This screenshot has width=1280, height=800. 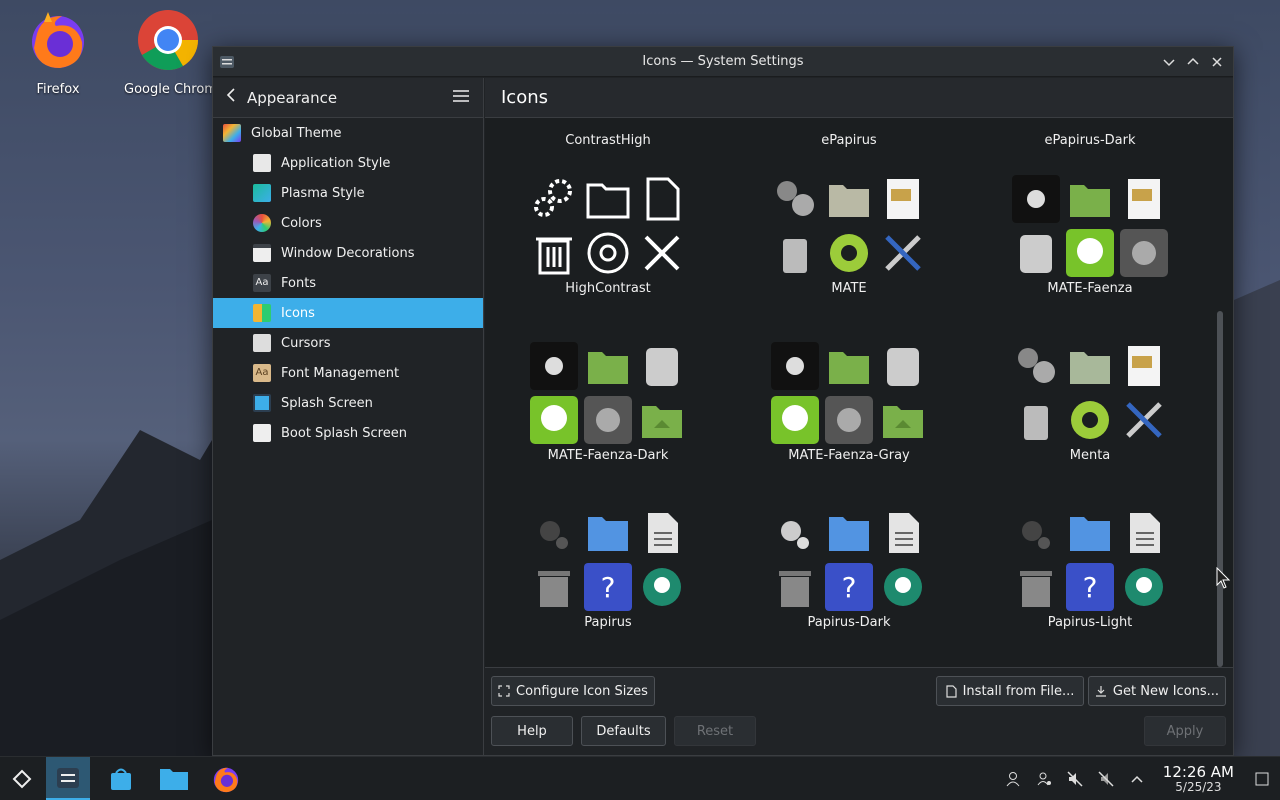 I want to click on sidebar-item-label: Icons, so click(x=298, y=313).